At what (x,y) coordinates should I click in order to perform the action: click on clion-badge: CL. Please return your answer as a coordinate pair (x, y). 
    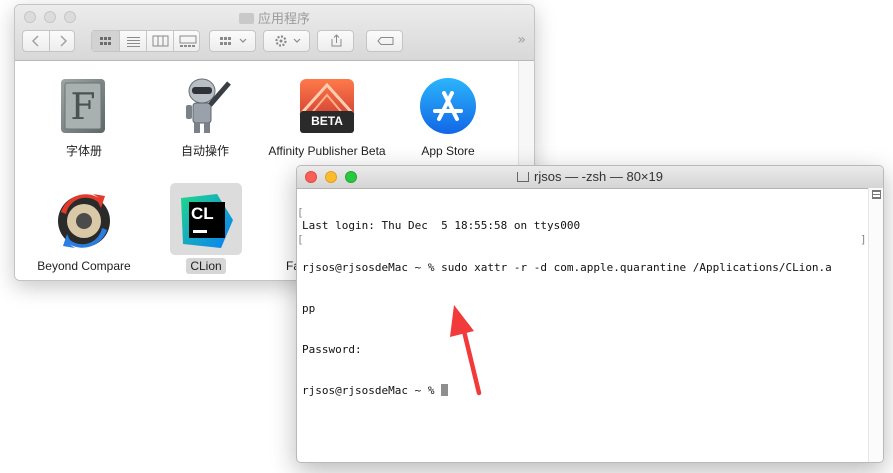
    Looking at the image, I should click on (202, 213).